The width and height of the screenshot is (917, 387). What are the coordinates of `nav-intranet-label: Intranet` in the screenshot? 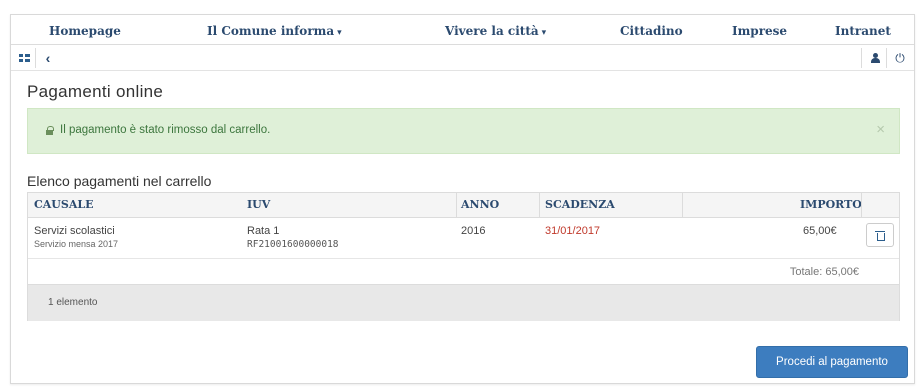 It's located at (863, 31).